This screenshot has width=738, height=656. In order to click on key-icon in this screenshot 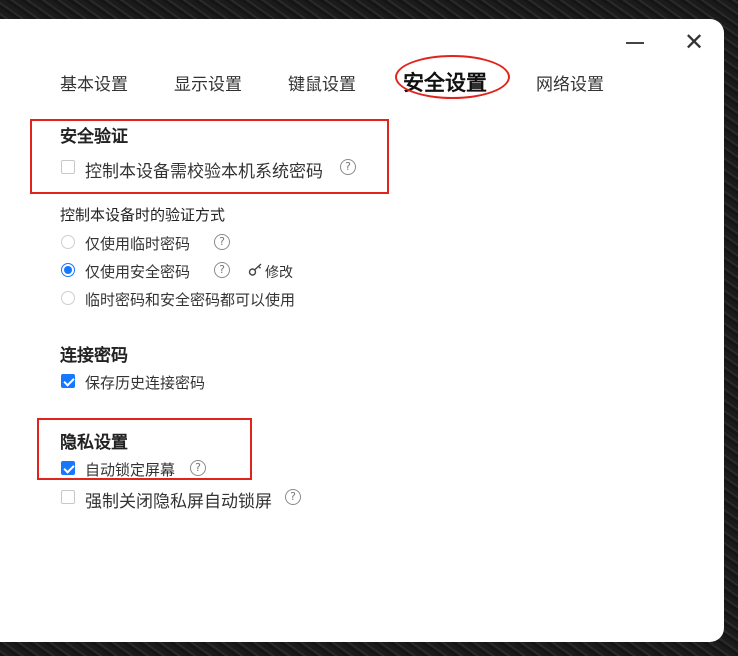, I will do `click(256, 270)`.